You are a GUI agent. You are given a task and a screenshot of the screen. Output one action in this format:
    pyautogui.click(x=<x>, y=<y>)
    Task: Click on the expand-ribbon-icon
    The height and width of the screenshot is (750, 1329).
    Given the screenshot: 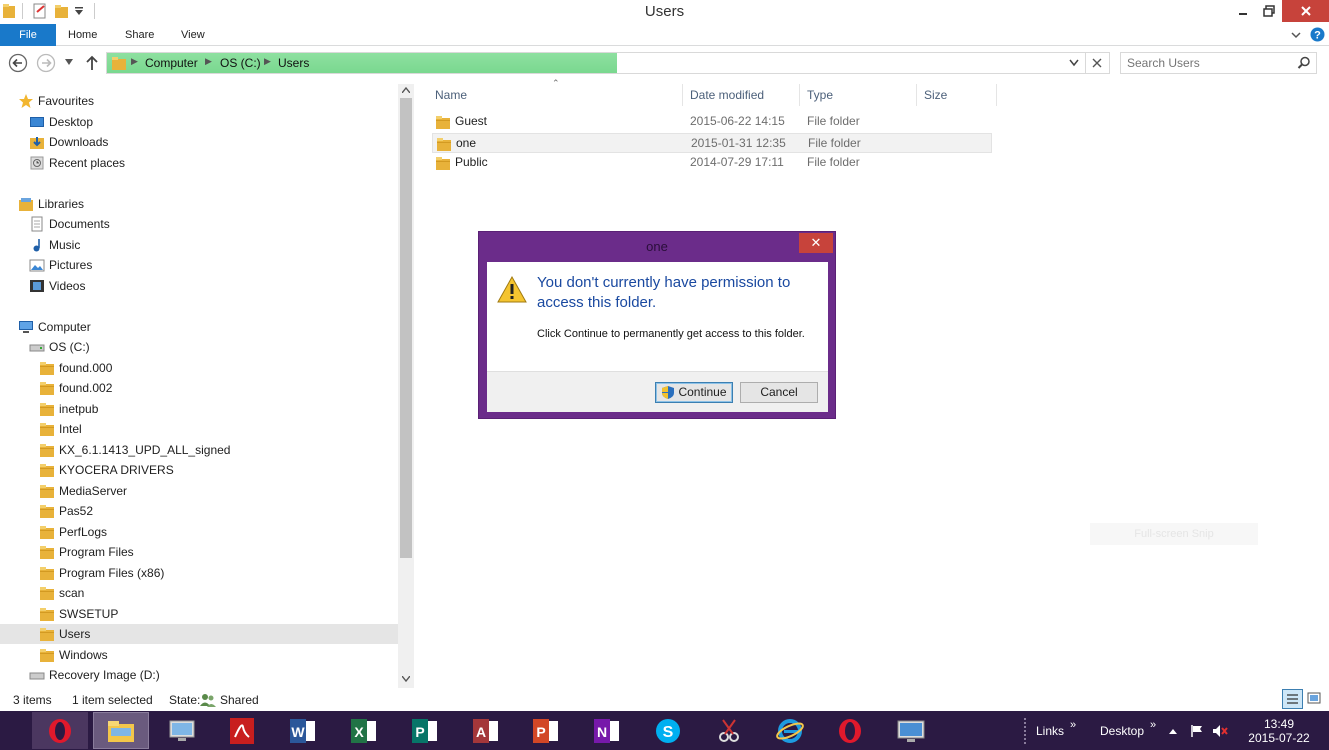 What is the action you would take?
    pyautogui.click(x=1296, y=35)
    